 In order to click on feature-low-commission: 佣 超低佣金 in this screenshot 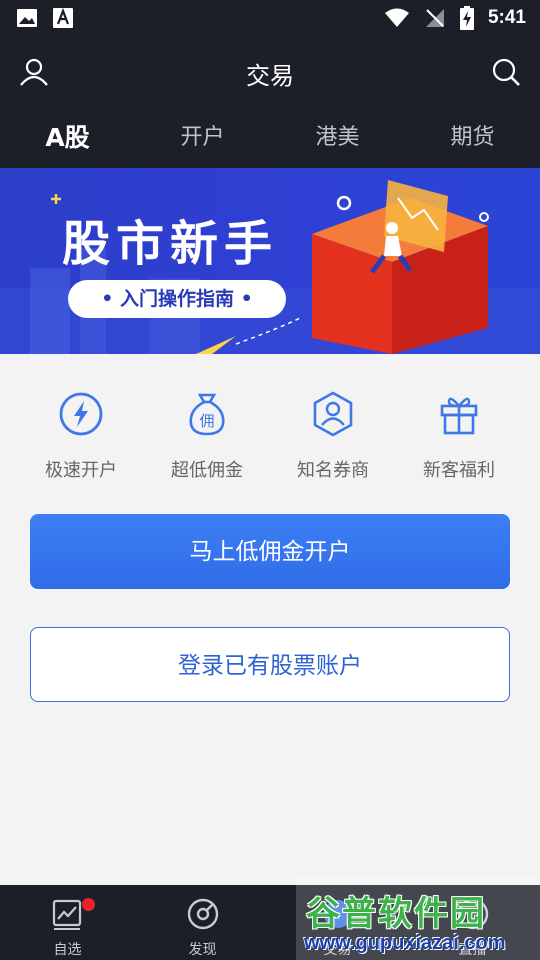, I will do `click(207, 433)`.